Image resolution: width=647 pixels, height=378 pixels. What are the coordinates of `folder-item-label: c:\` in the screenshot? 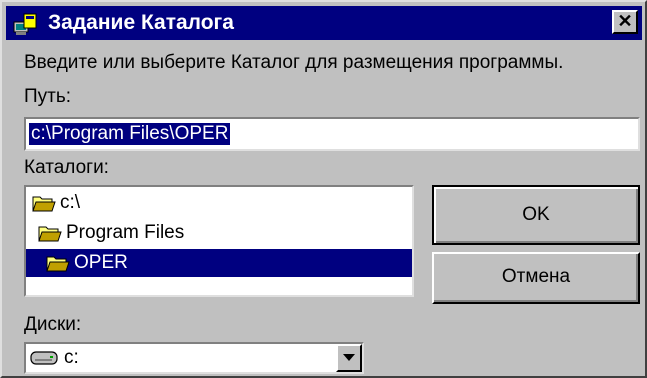 It's located at (70, 202).